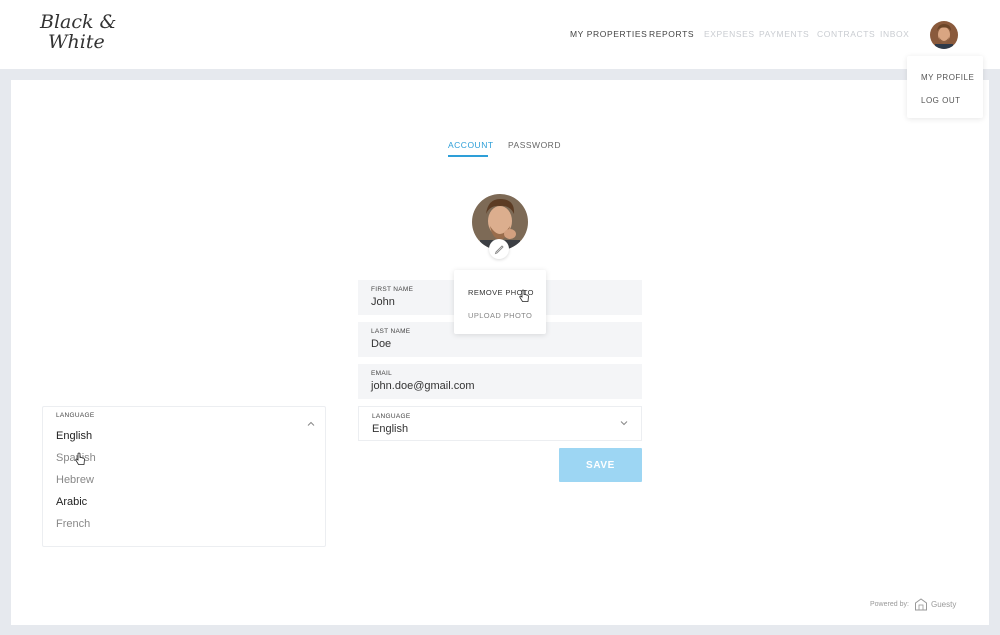 The height and width of the screenshot is (635, 1000). I want to click on edit-photo-button, so click(499, 249).